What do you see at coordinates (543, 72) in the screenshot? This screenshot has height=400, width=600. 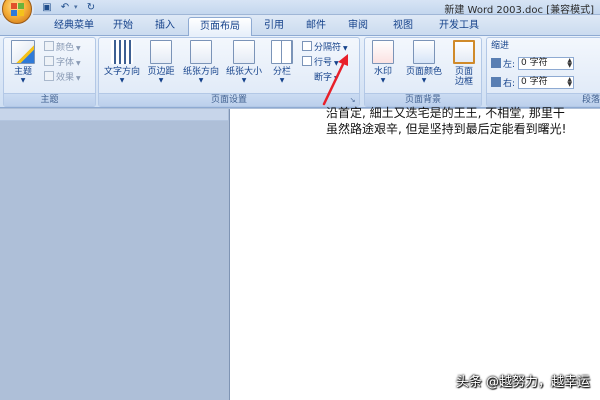 I see `paragraph-group: 缩进 左: 0 字符 ▲ ▼ 右: 0 字符 ▲ ▼ 段落` at bounding box center [543, 72].